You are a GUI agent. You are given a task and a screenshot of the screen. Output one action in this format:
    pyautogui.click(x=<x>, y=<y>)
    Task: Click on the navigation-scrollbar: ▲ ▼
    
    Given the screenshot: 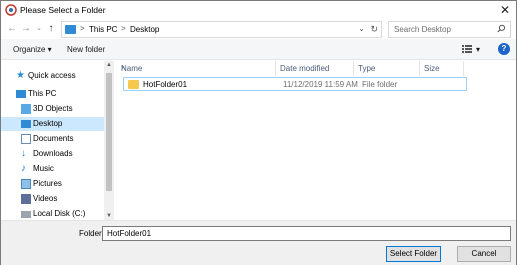 What is the action you would take?
    pyautogui.click(x=109, y=140)
    